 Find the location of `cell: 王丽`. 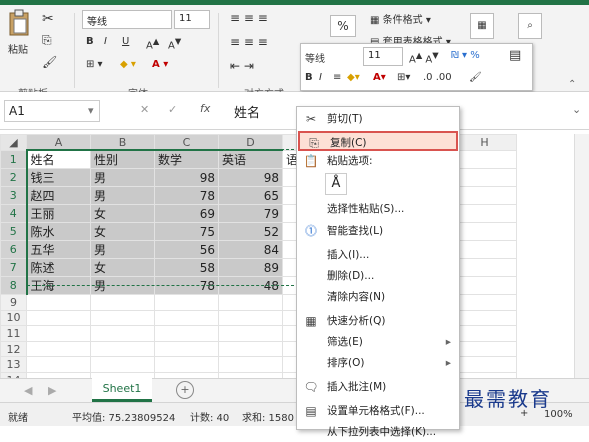

cell: 王丽 is located at coordinates (58, 214).